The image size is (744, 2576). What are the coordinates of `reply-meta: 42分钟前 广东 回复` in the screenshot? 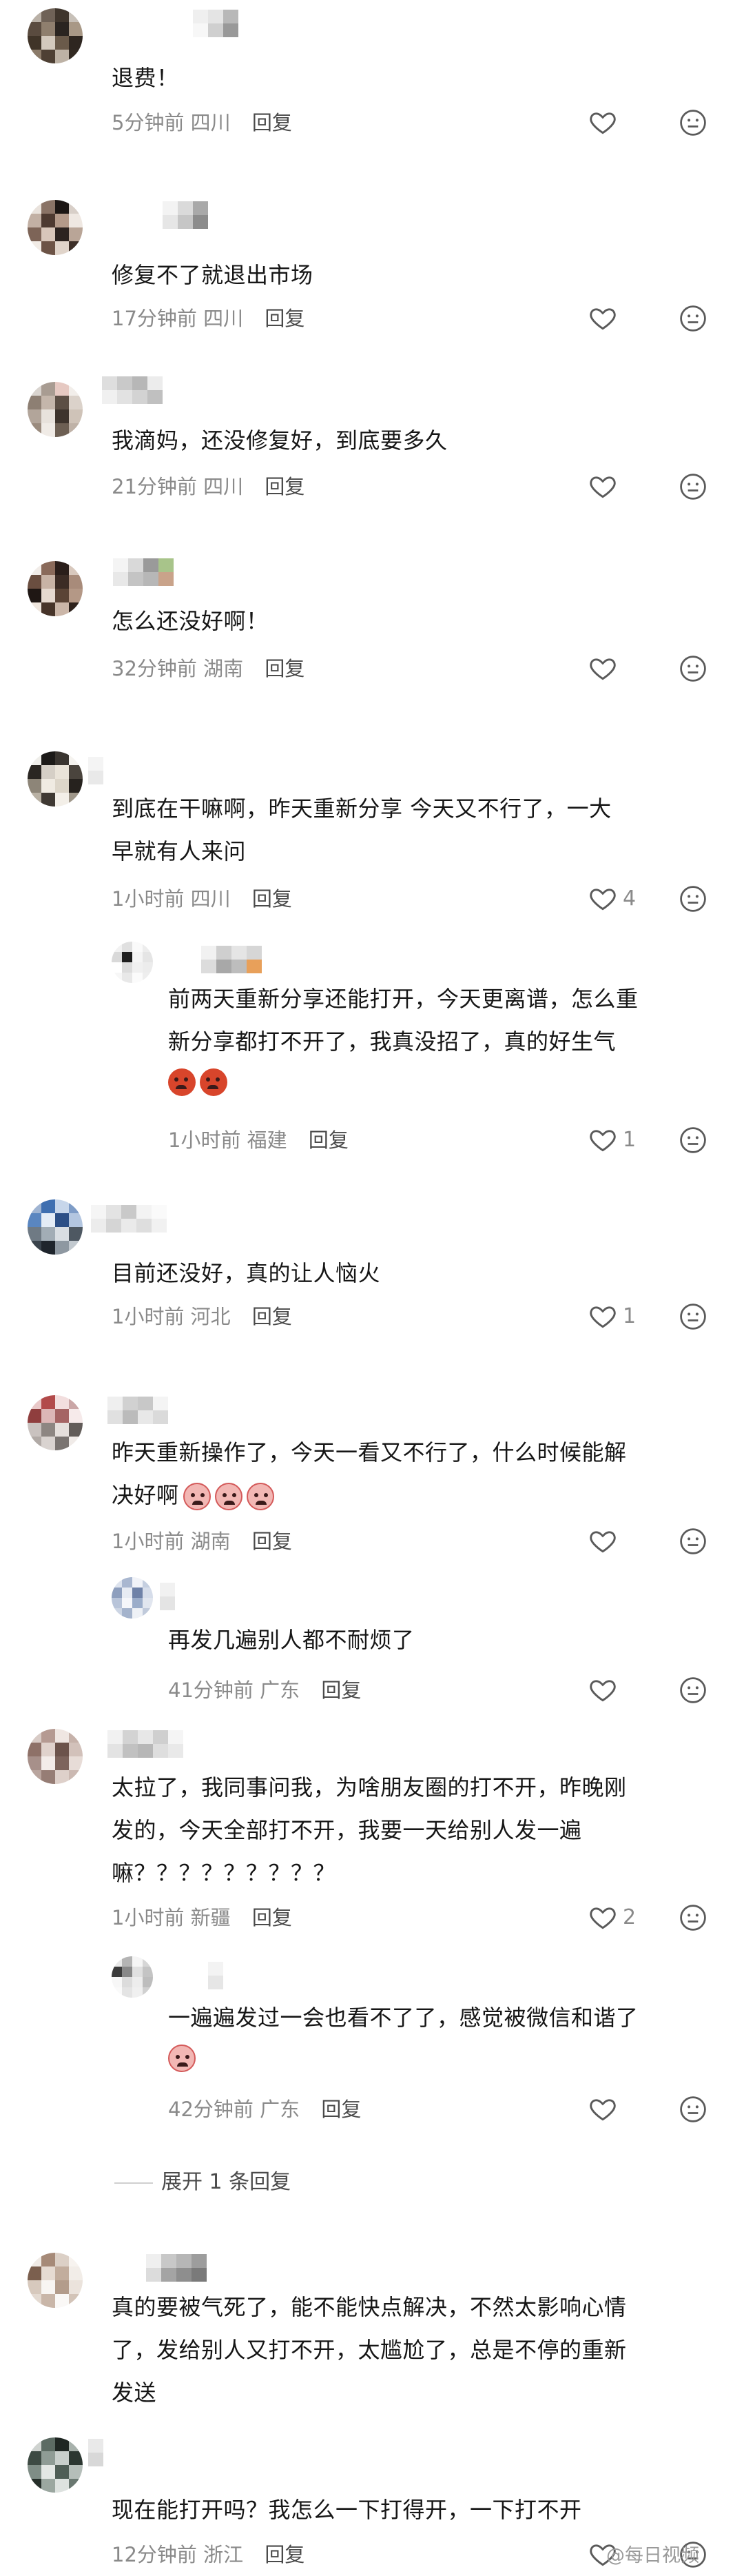 It's located at (264, 2109).